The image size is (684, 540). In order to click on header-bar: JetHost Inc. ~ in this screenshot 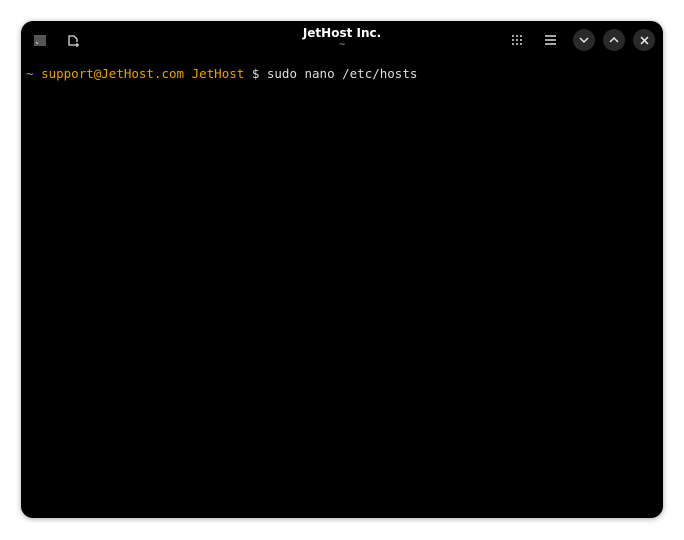, I will do `click(342, 41)`.